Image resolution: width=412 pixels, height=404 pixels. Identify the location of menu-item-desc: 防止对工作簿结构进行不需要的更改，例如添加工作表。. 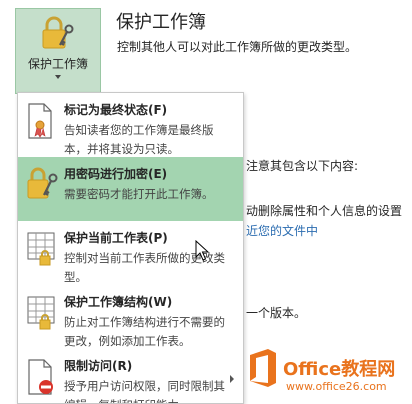
(144, 331).